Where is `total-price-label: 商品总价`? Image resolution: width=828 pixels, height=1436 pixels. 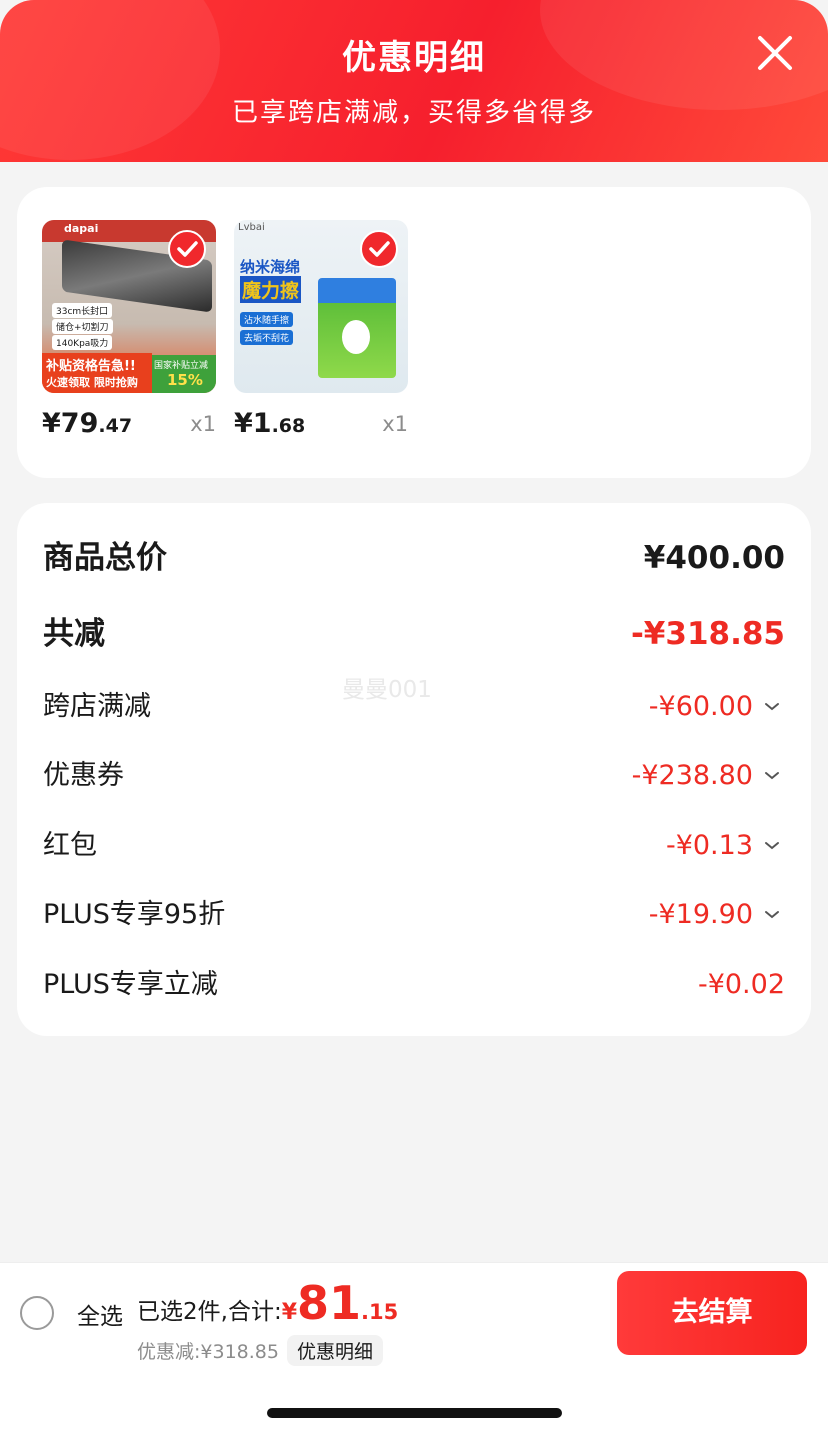
total-price-label: 商品总价 is located at coordinates (105, 558).